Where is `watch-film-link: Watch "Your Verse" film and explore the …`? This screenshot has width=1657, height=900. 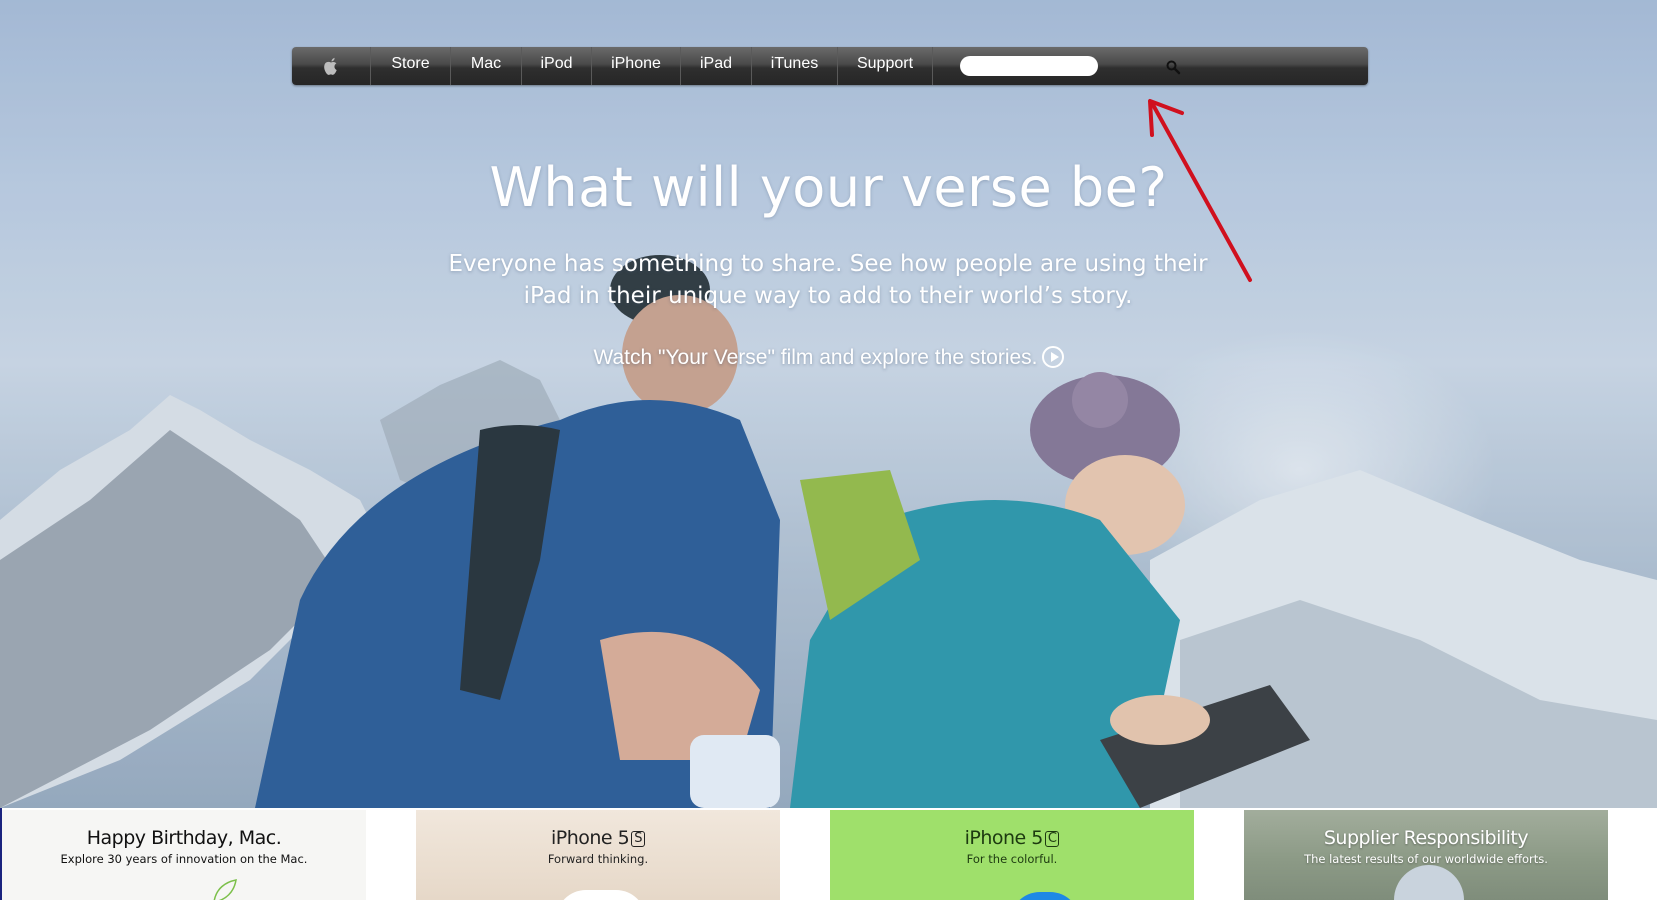 watch-film-link: Watch "Your Verse" film and explore the … is located at coordinates (828, 358).